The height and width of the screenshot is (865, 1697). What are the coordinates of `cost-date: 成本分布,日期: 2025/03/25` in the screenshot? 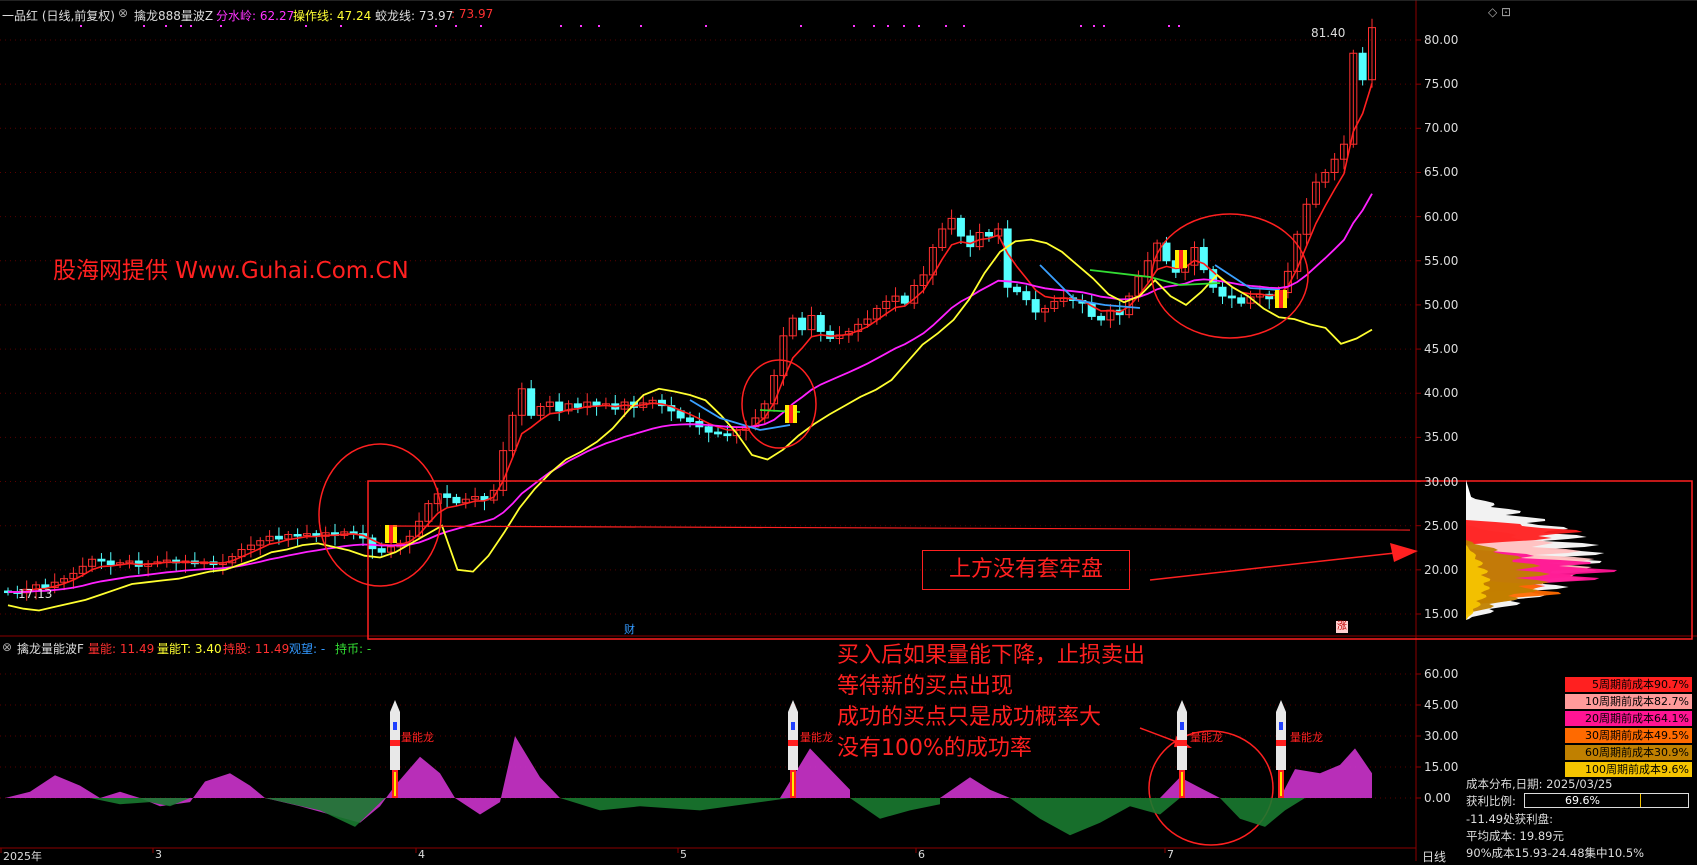 It's located at (1539, 784).